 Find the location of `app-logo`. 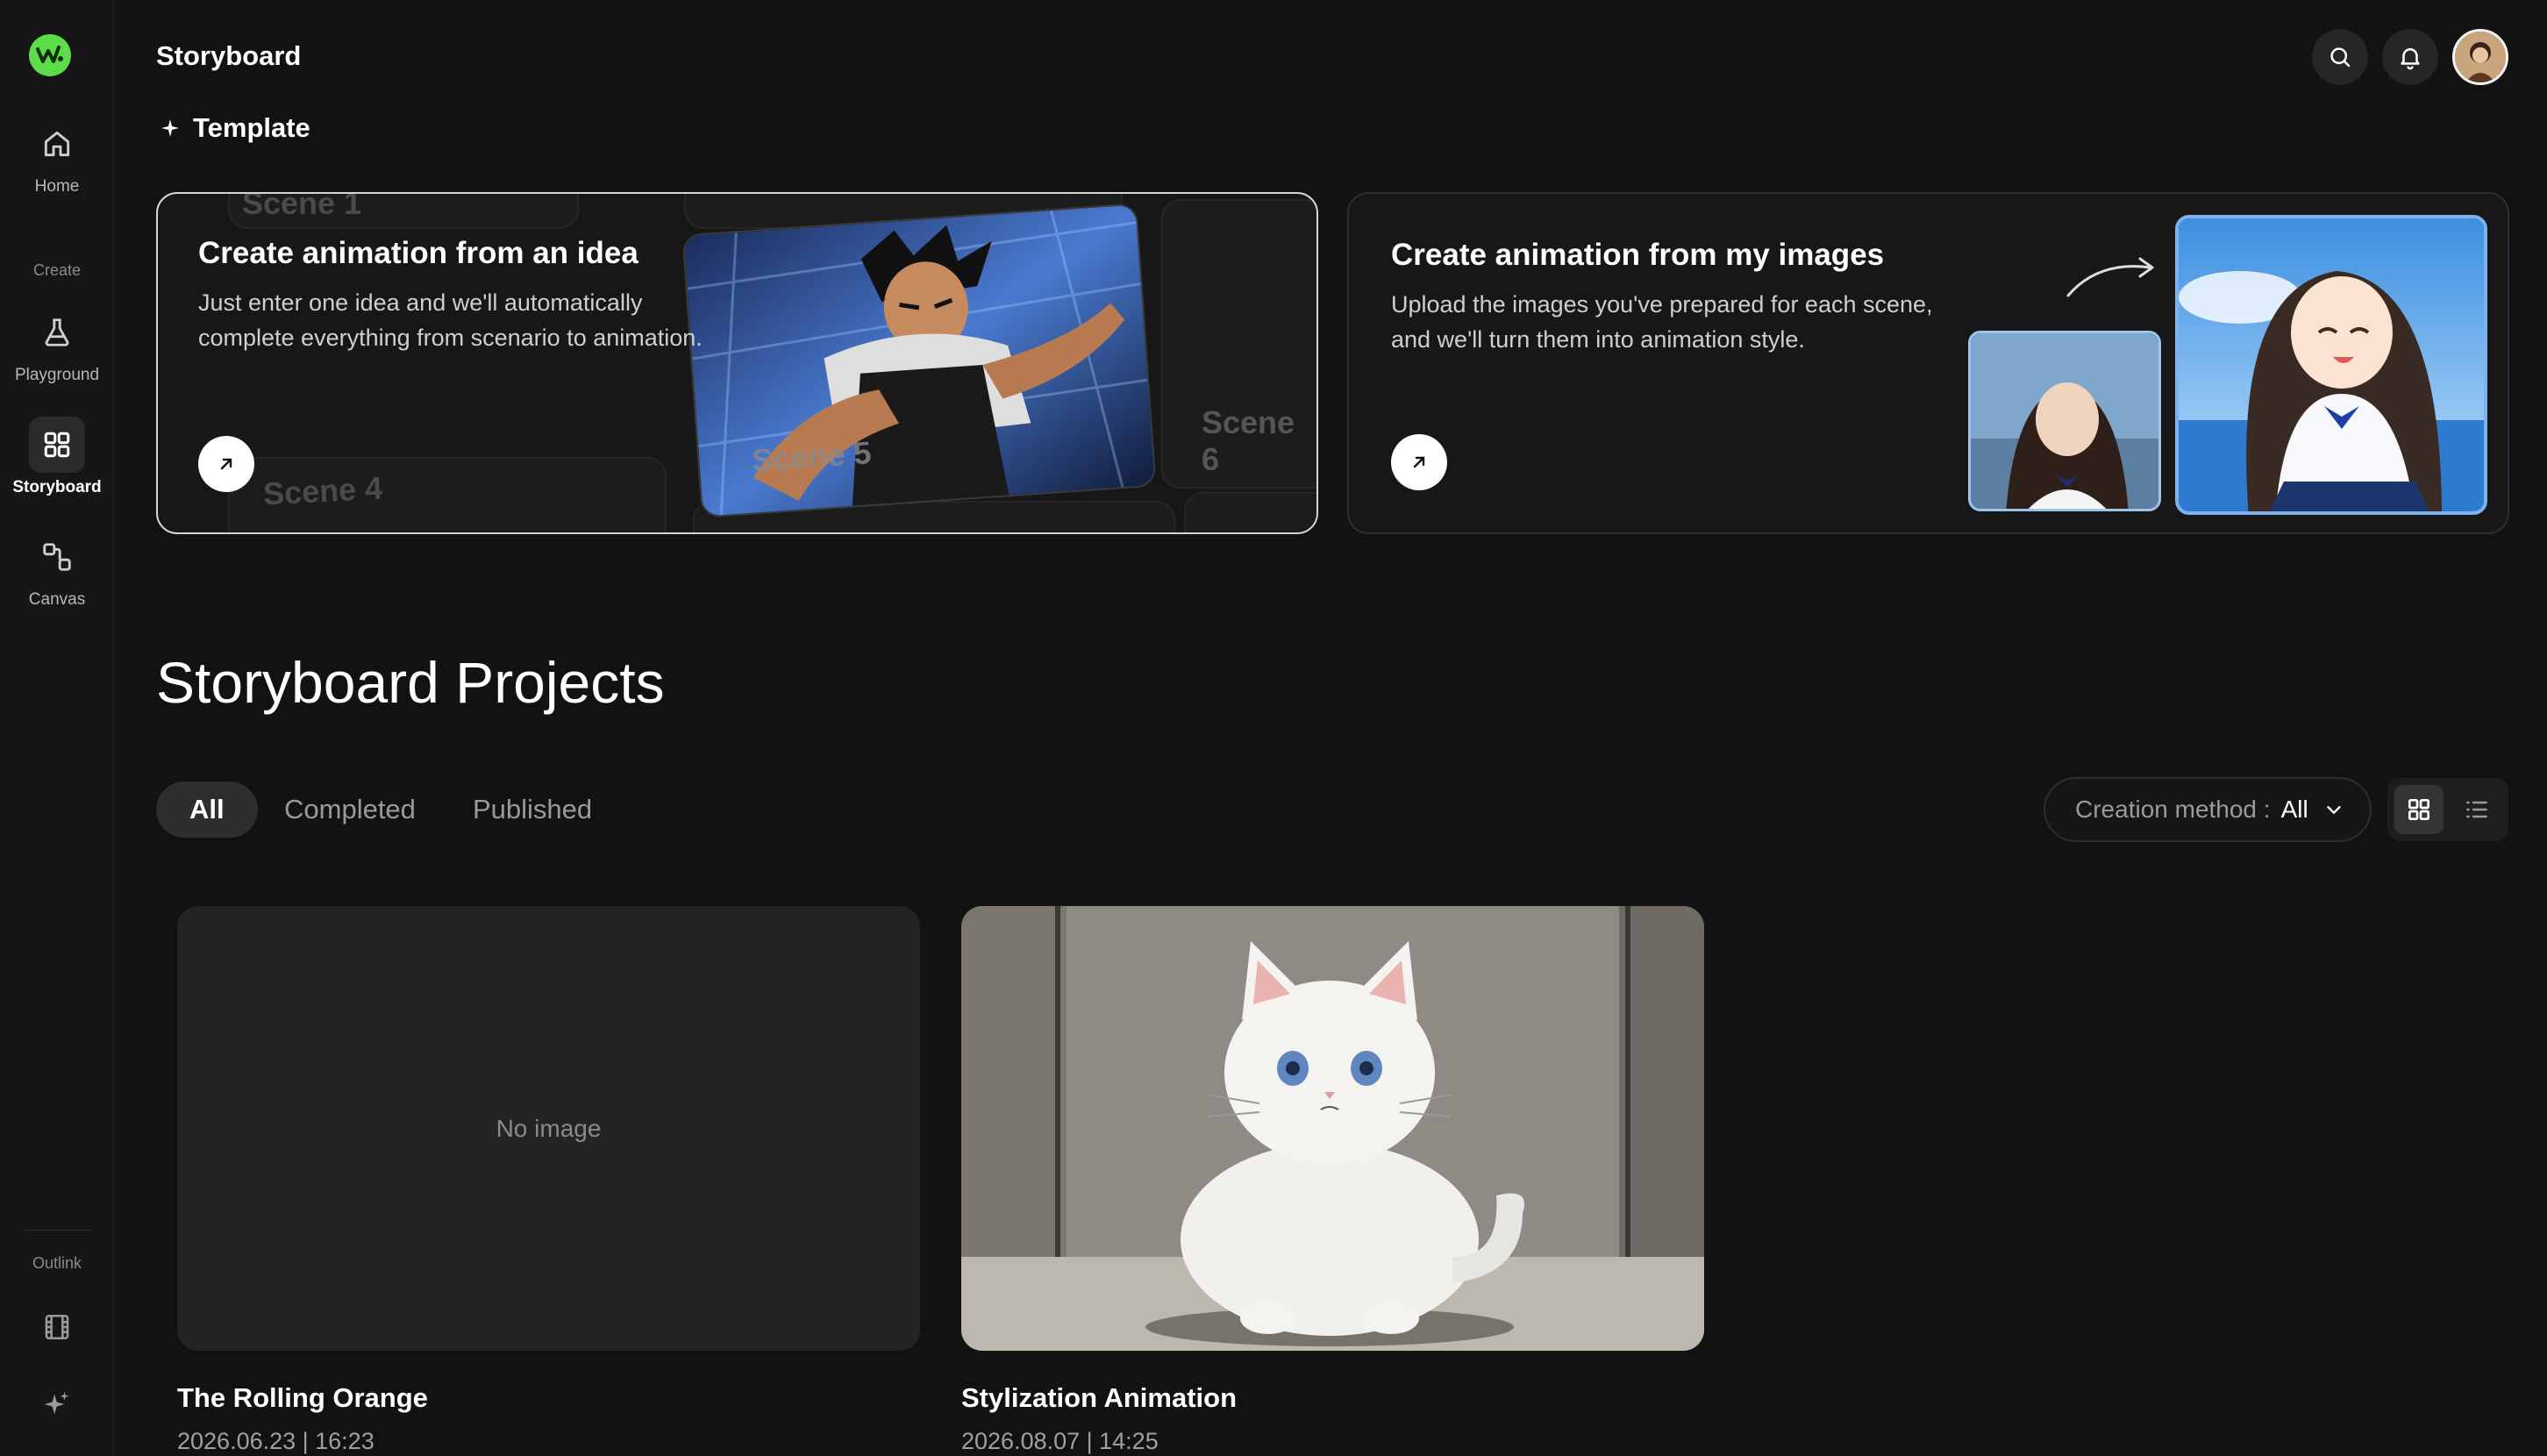

app-logo is located at coordinates (50, 55).